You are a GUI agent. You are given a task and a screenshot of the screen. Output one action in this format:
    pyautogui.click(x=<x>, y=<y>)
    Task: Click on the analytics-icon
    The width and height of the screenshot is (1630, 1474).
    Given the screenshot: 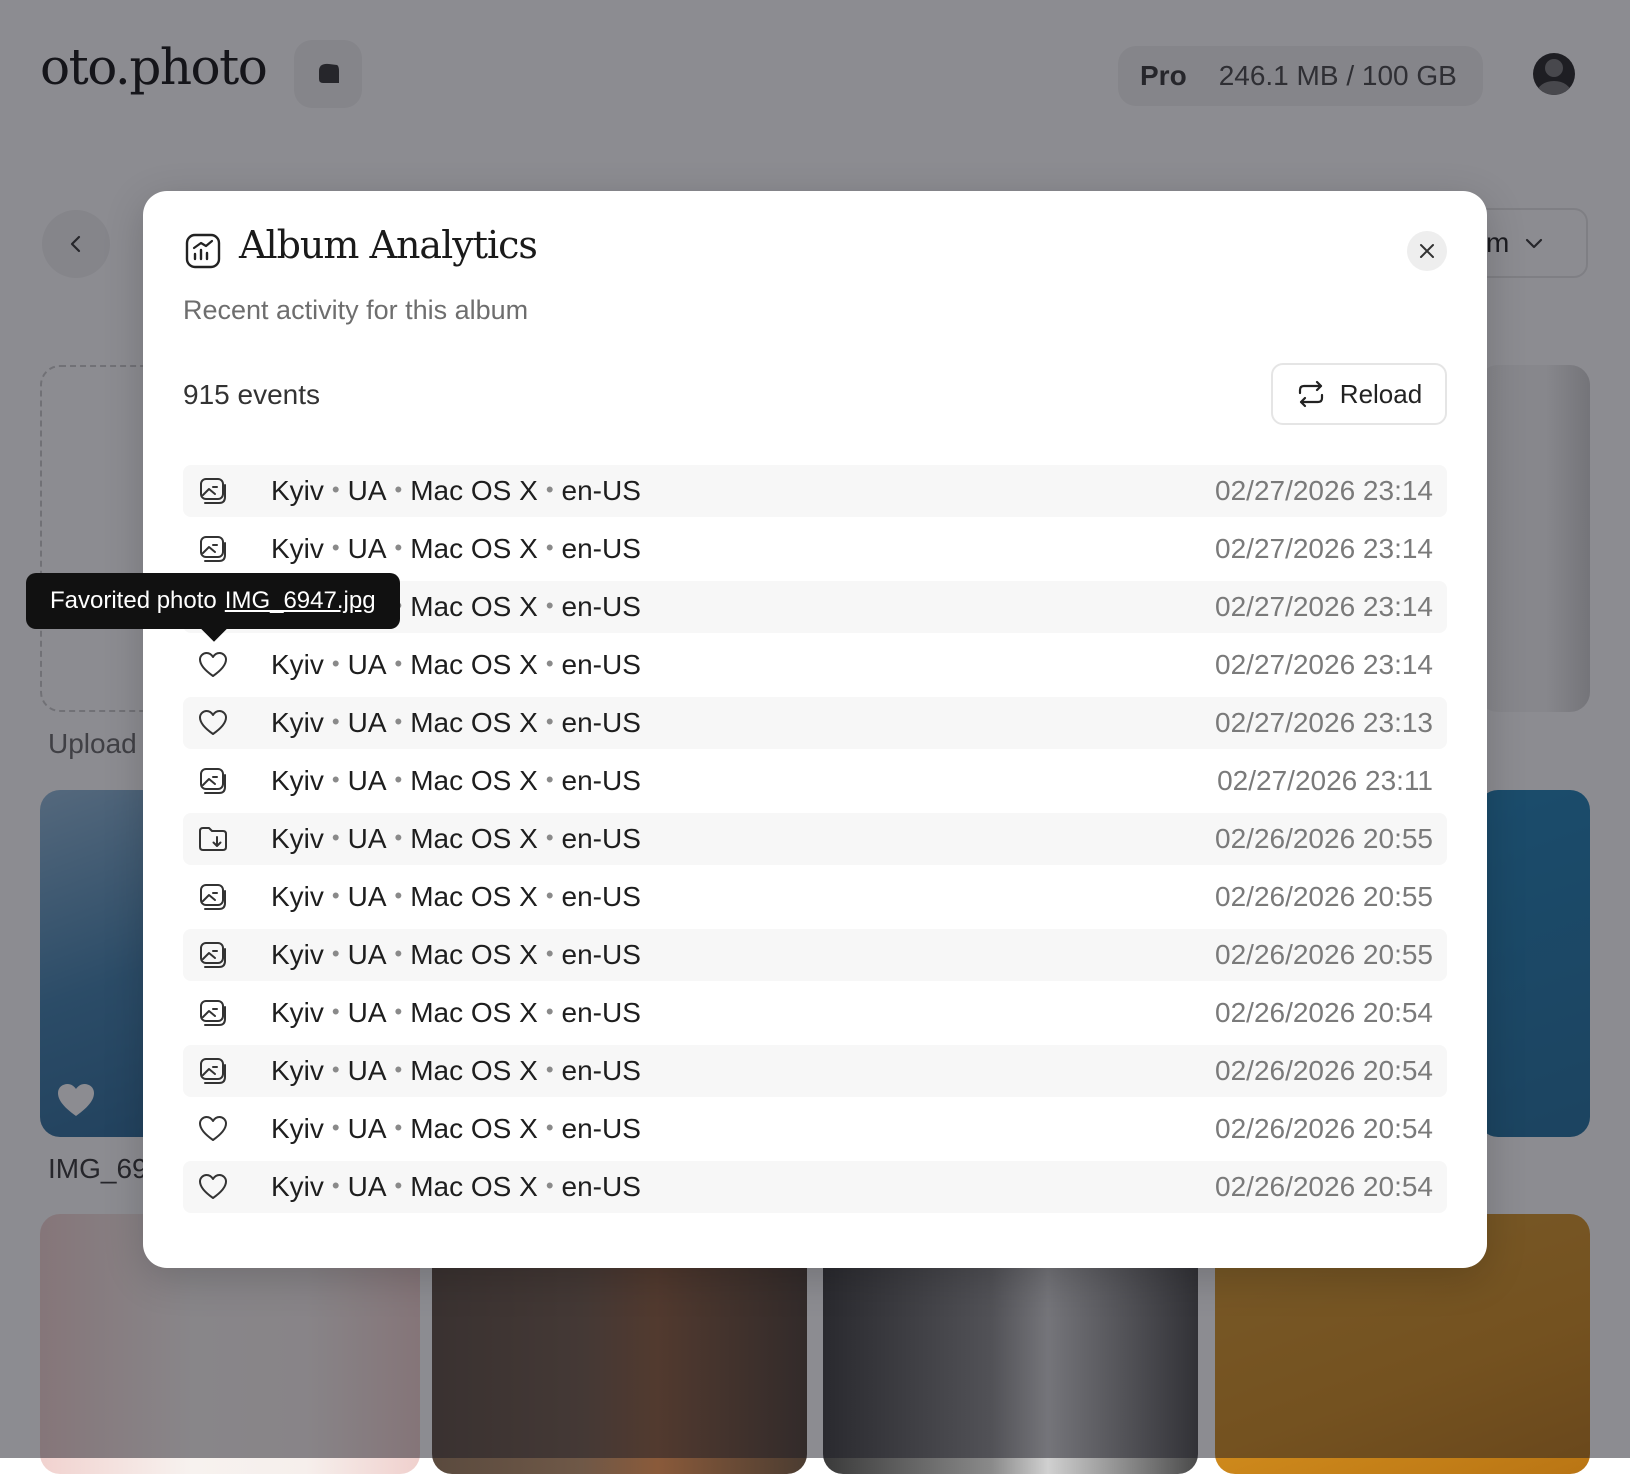 What is the action you would take?
    pyautogui.click(x=203, y=251)
    